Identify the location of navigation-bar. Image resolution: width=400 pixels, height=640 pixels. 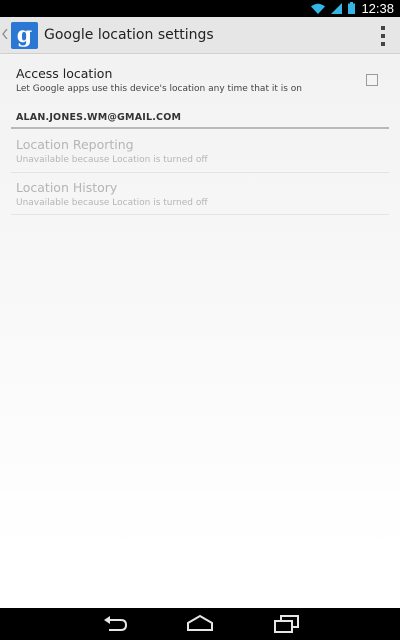
(200, 624).